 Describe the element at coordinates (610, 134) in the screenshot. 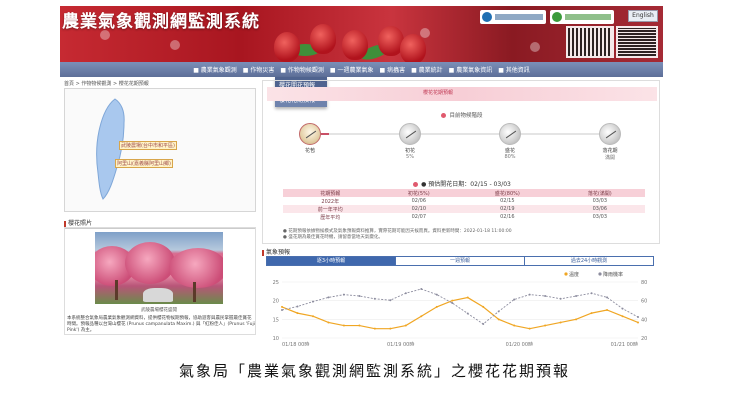

I see `petal-fall-stage-icon` at that location.